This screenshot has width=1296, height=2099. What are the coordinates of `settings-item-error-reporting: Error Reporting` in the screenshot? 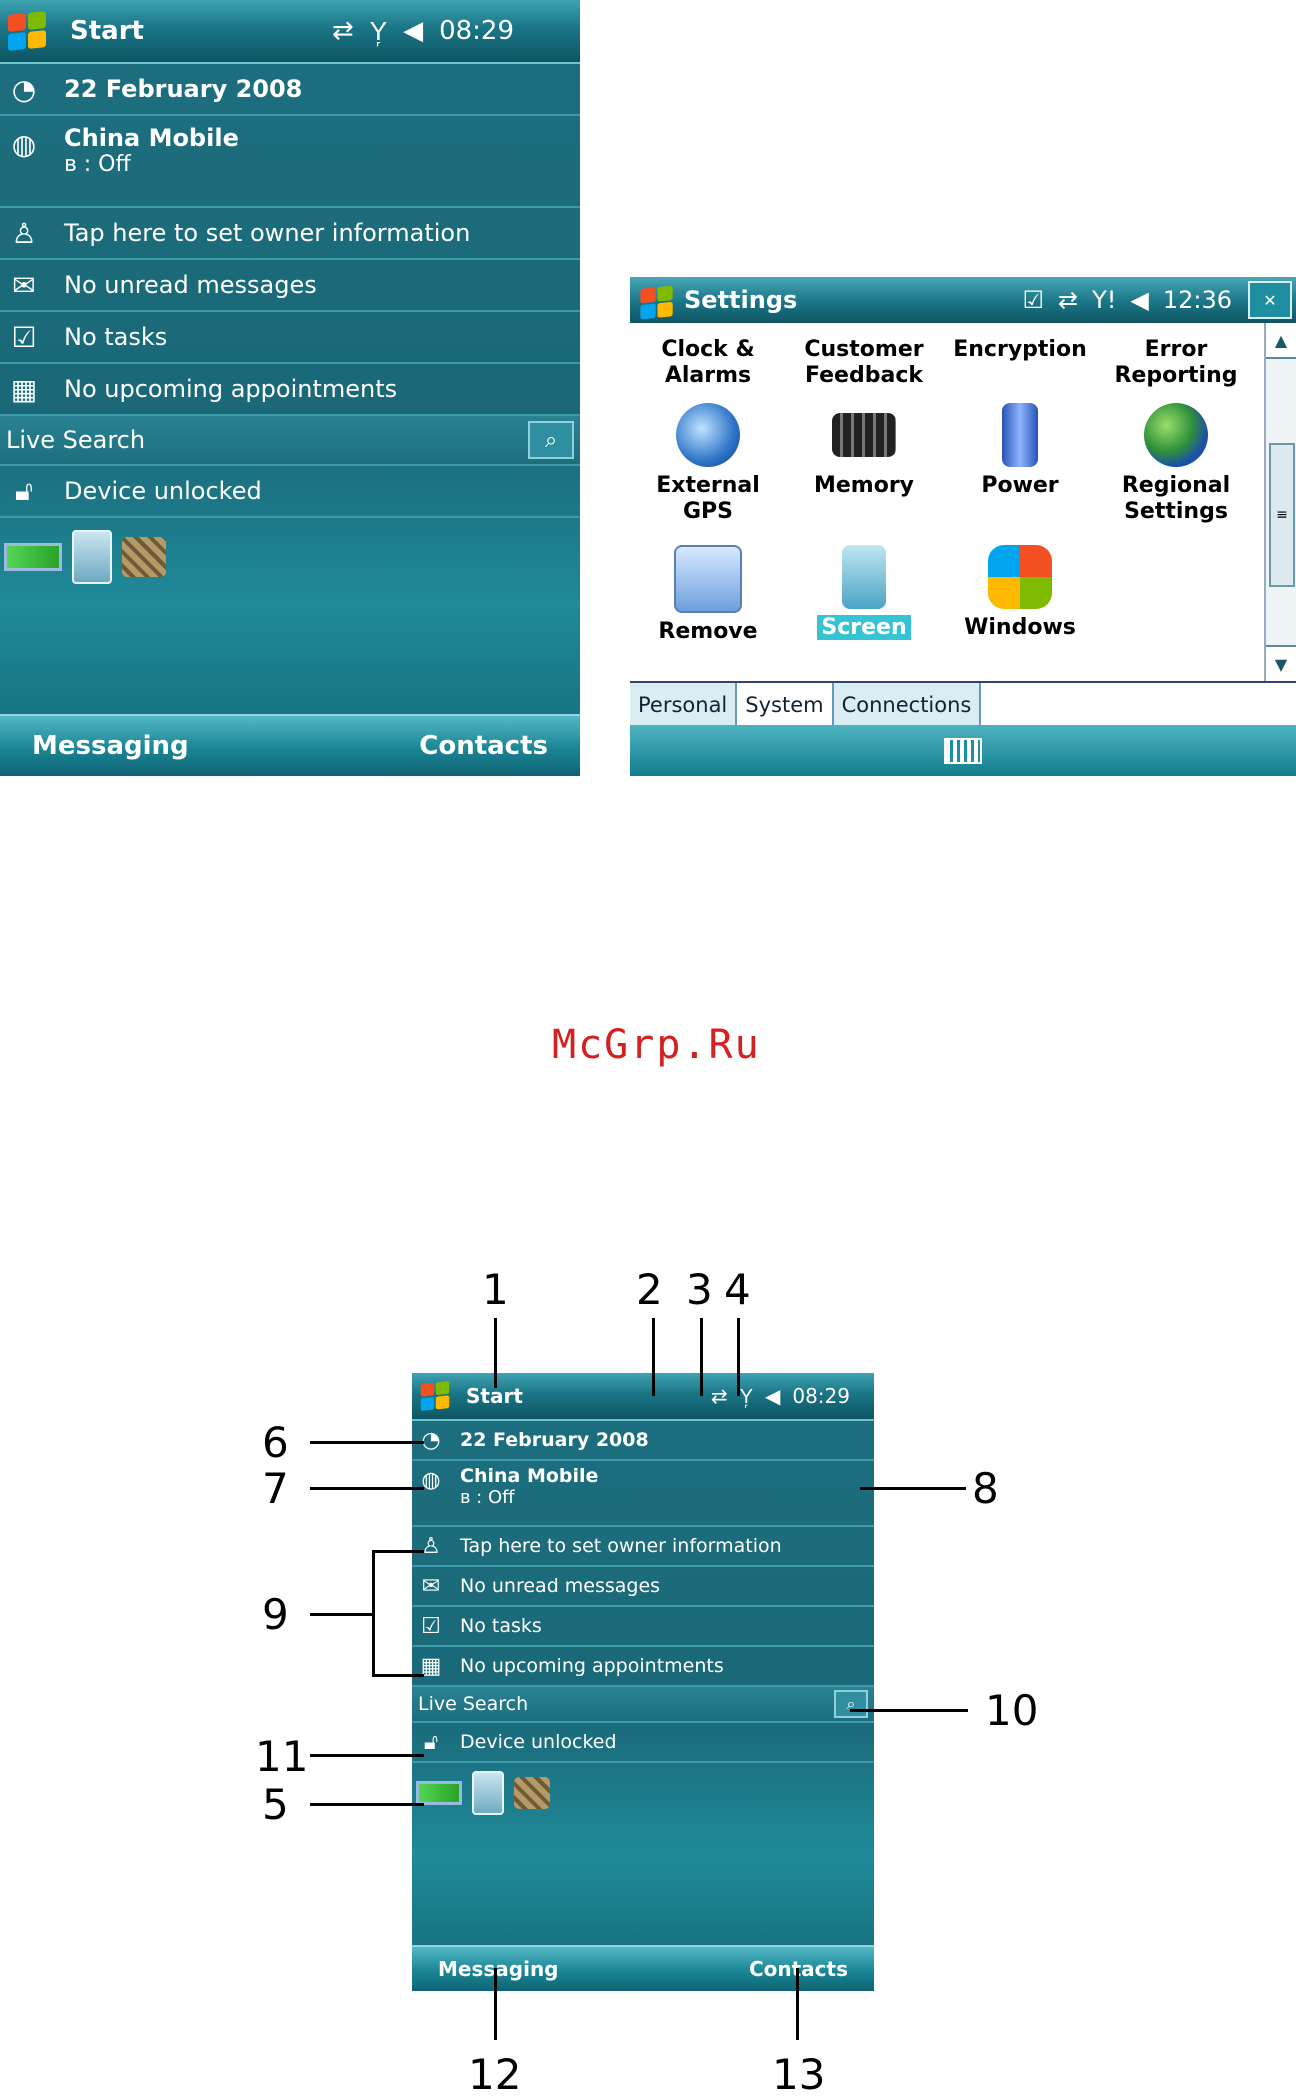 It's located at (1176, 363).